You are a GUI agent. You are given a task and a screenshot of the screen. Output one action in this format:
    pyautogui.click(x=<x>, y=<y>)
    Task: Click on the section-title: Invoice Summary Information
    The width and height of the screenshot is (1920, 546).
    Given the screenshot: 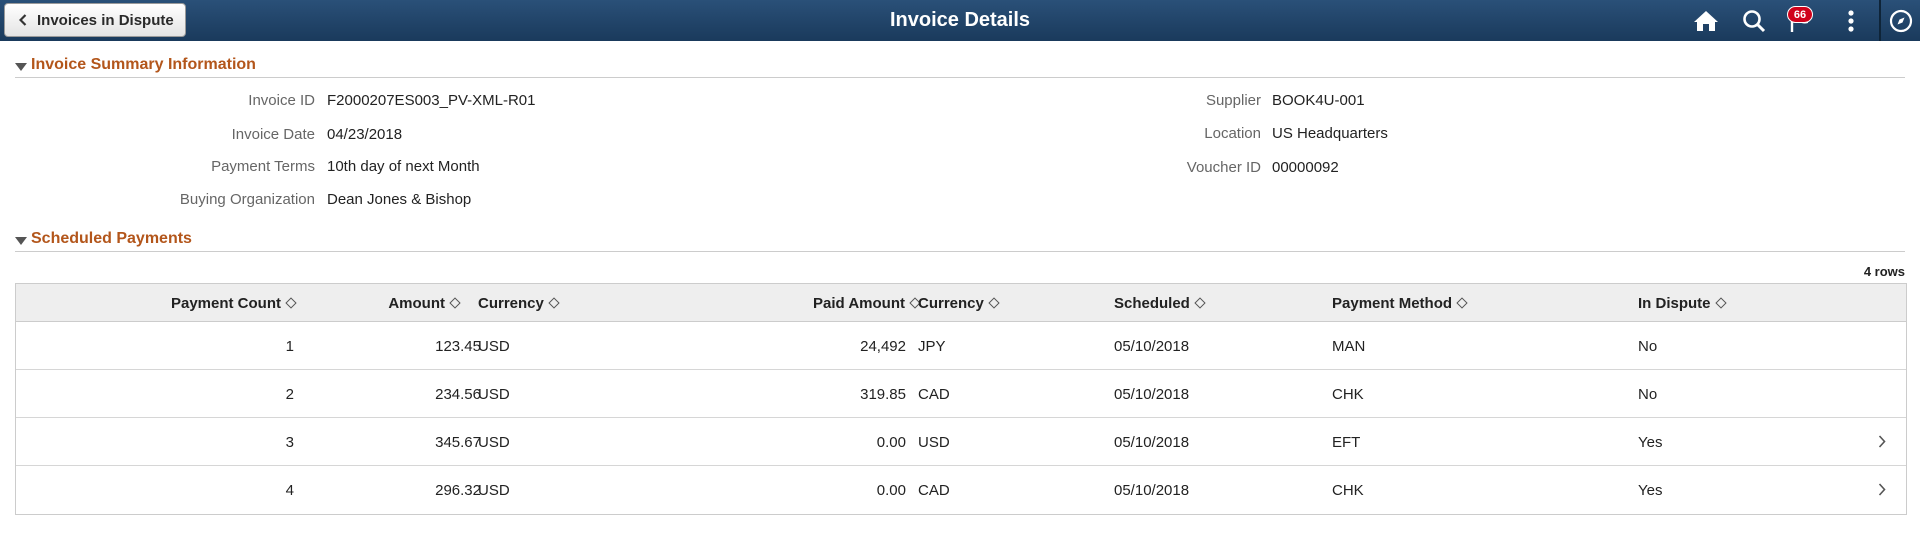 What is the action you would take?
    pyautogui.click(x=143, y=64)
    